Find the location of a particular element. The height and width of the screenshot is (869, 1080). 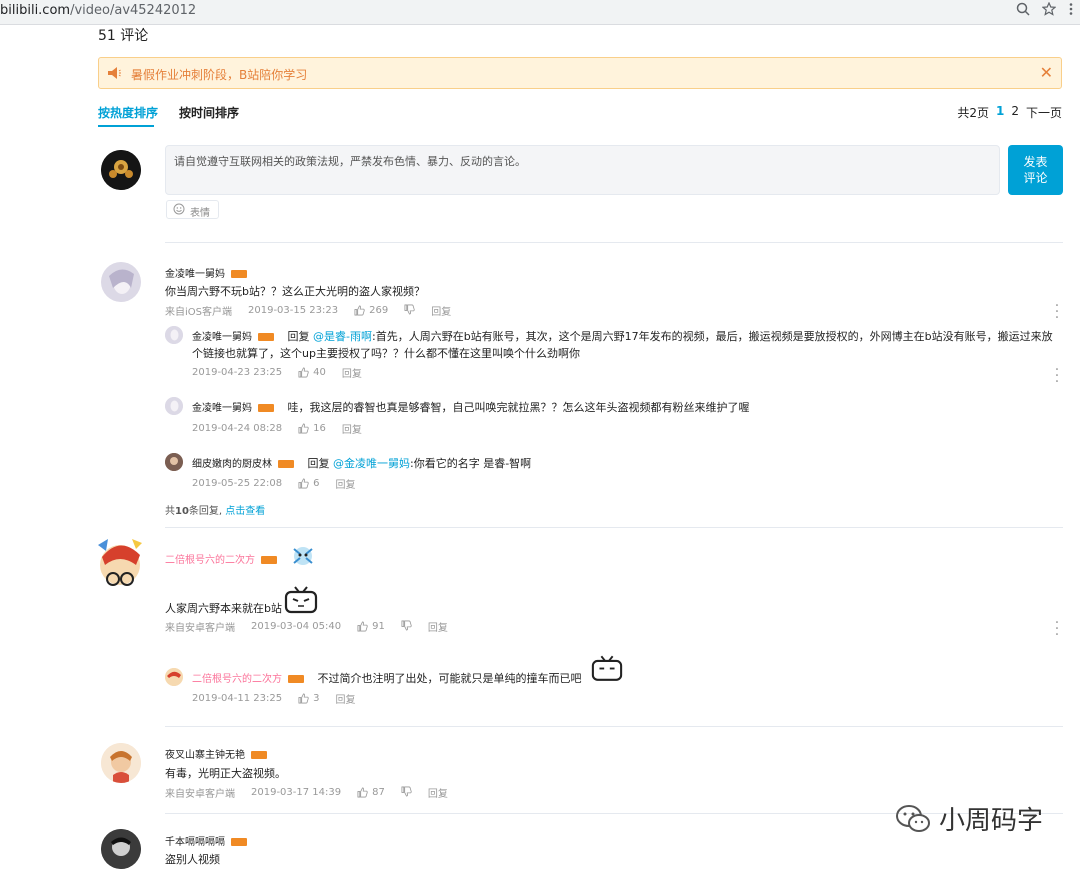

url-domain: bilibili.com is located at coordinates (35, 10).